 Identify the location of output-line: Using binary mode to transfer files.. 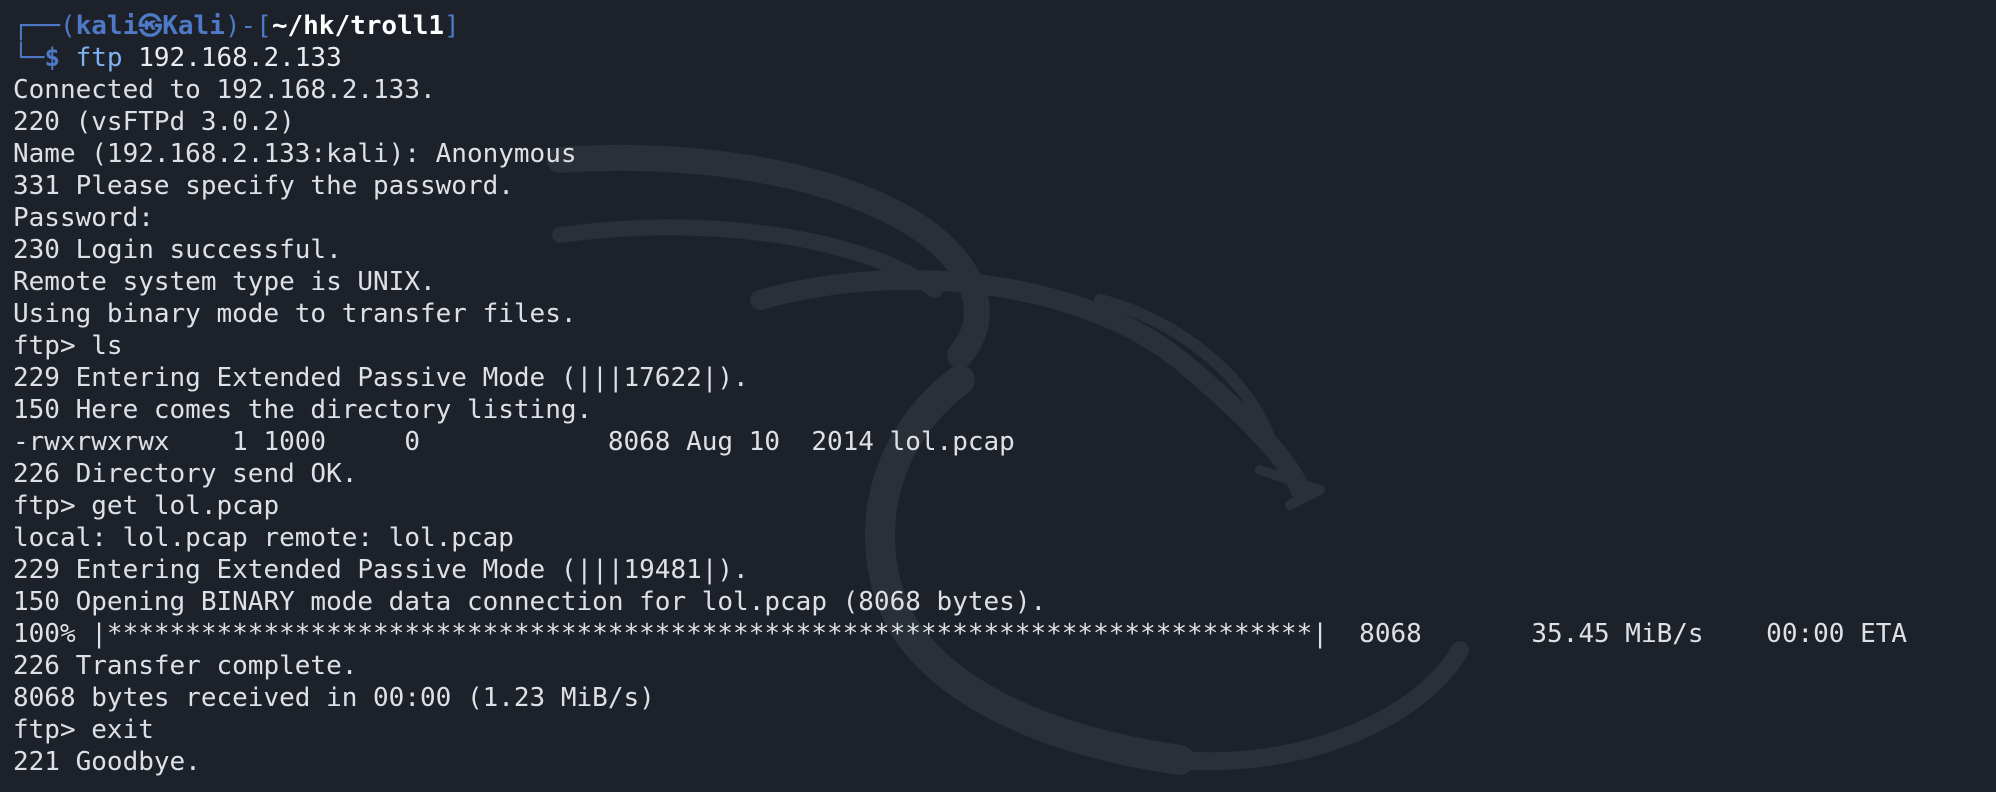
(295, 314).